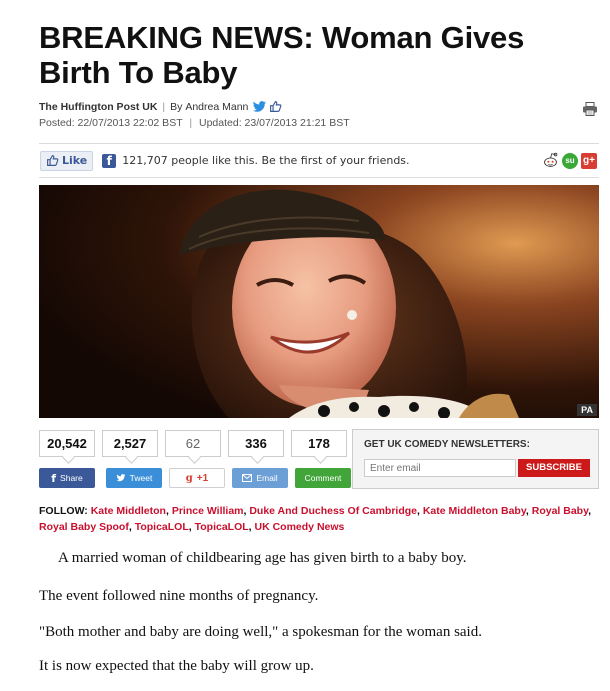 The height and width of the screenshot is (691, 610). Describe the element at coordinates (75, 160) in the screenshot. I see `like-label: Like` at that location.